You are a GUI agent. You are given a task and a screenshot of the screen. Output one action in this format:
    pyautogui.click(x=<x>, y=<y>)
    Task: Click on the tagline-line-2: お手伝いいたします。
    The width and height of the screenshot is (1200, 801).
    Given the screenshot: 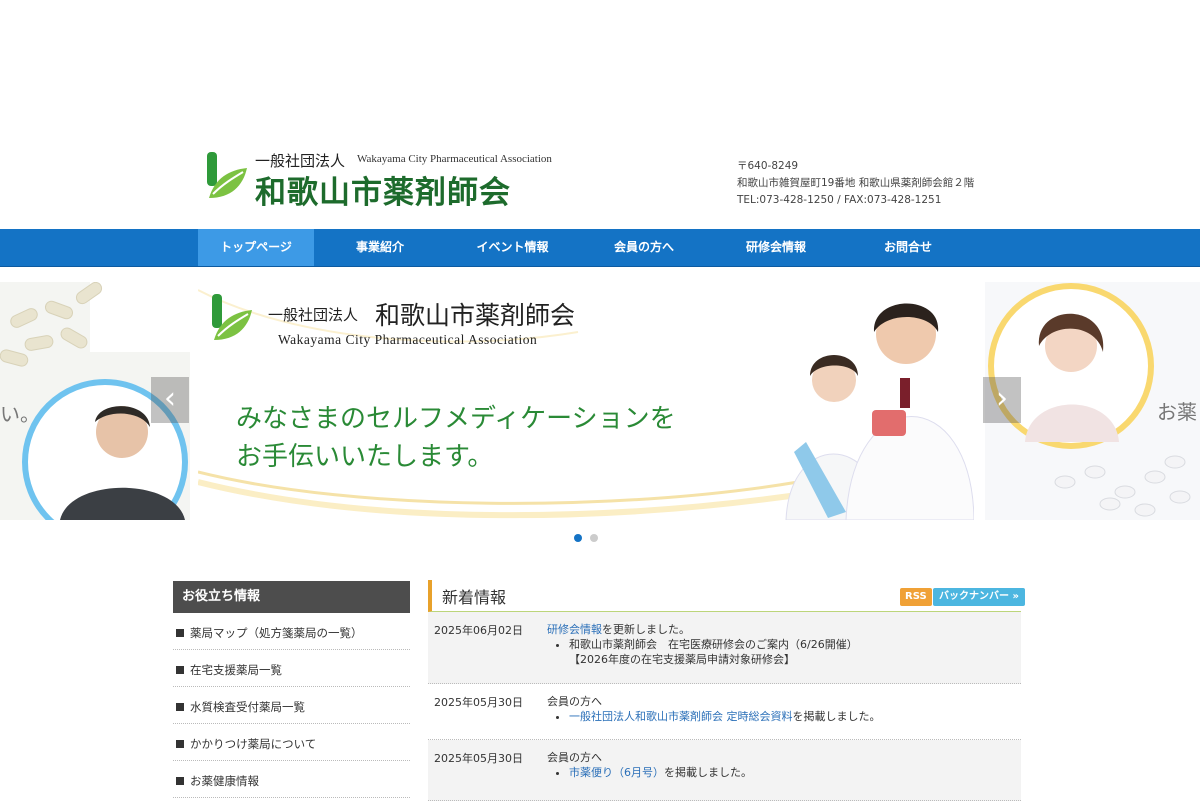 What is the action you would take?
    pyautogui.click(x=365, y=457)
    